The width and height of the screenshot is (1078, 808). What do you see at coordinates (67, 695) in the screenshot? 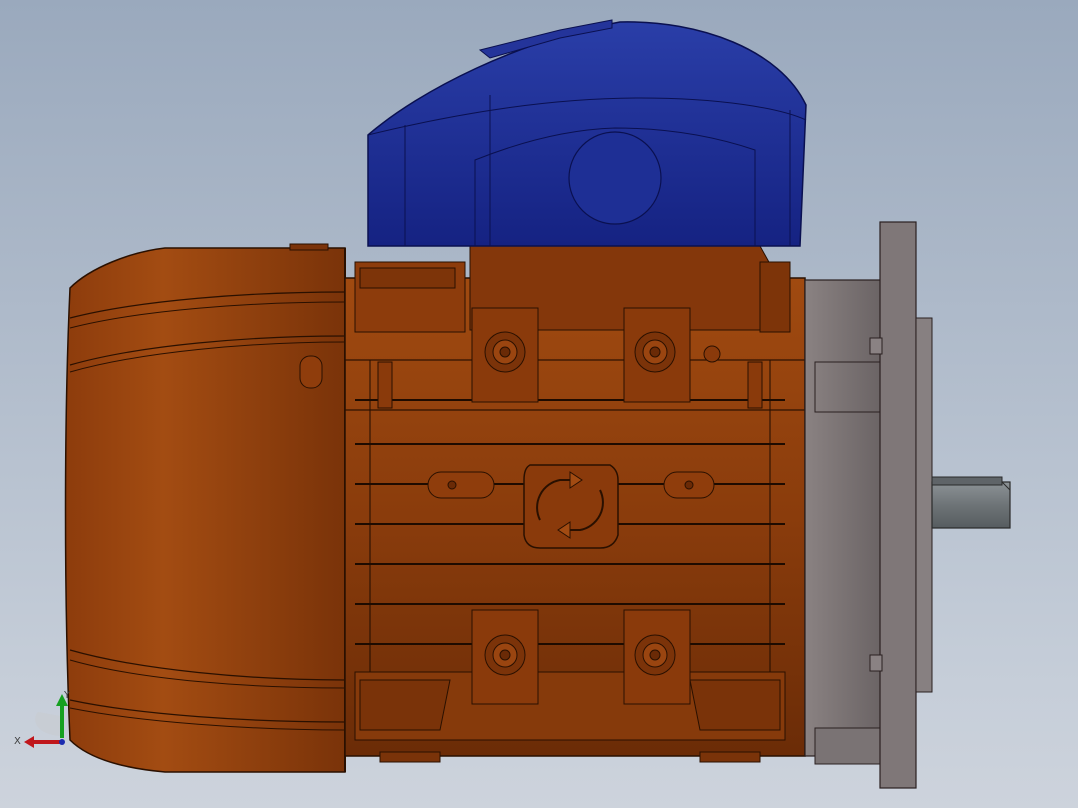
I see `y-axis-label: Y` at bounding box center [67, 695].